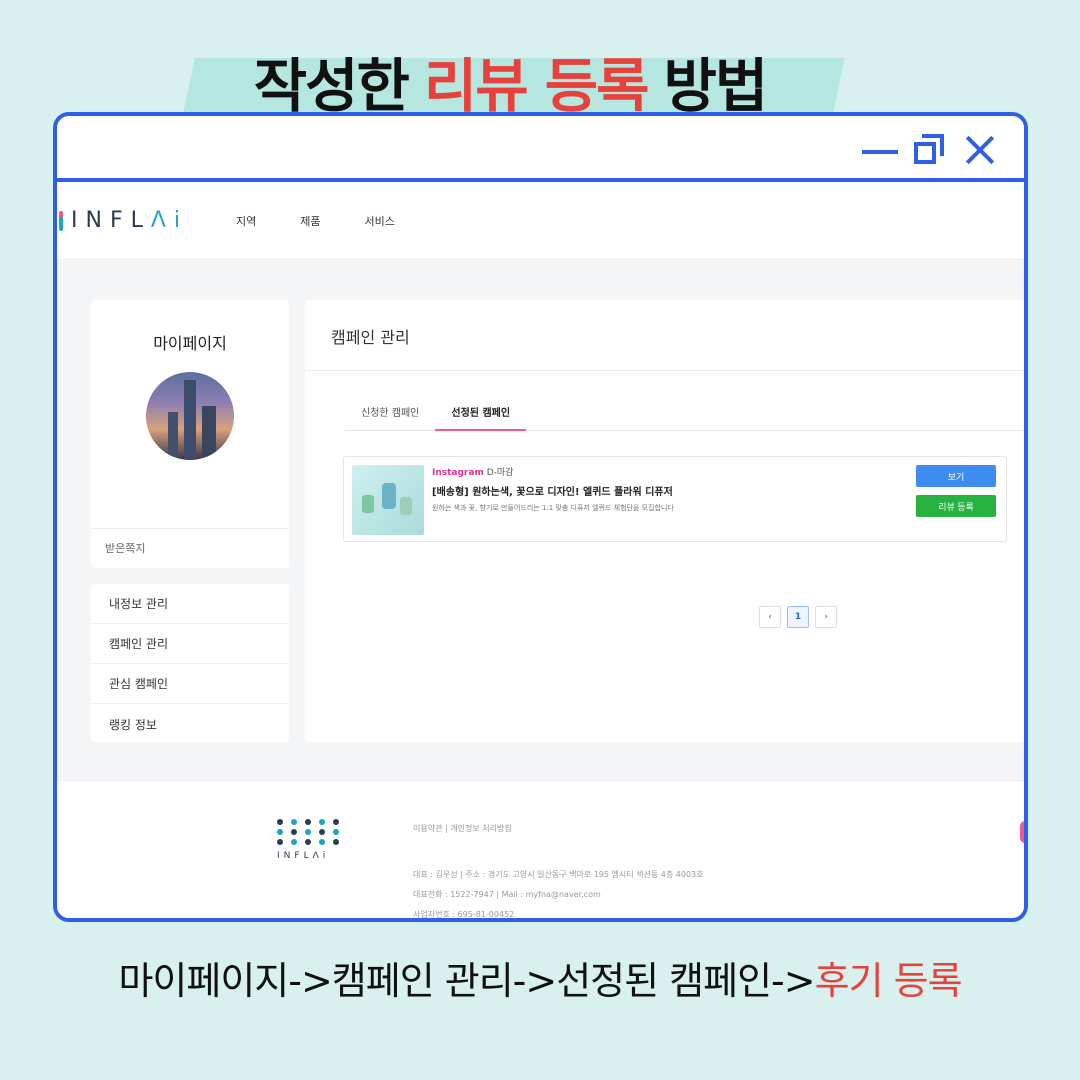 The image size is (1080, 1080). I want to click on campaign-thumbnail, so click(388, 500).